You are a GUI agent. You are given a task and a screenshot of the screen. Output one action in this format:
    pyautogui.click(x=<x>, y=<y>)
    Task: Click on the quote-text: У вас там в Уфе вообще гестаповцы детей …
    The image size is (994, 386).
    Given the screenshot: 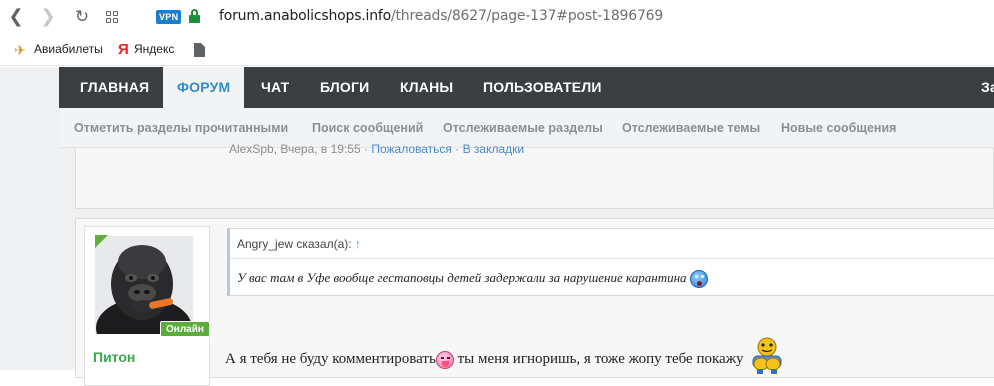 What is the action you would take?
    pyautogui.click(x=472, y=279)
    